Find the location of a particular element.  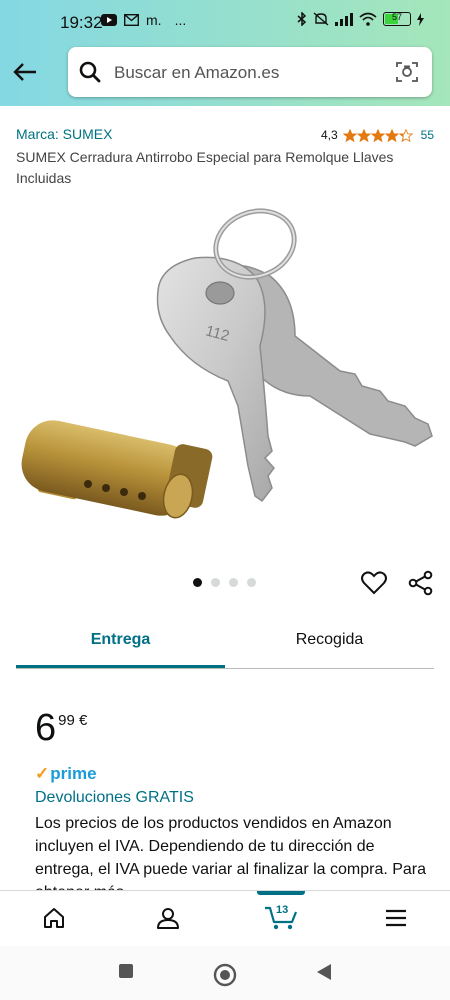

image-carousel-dots is located at coordinates (224, 582).